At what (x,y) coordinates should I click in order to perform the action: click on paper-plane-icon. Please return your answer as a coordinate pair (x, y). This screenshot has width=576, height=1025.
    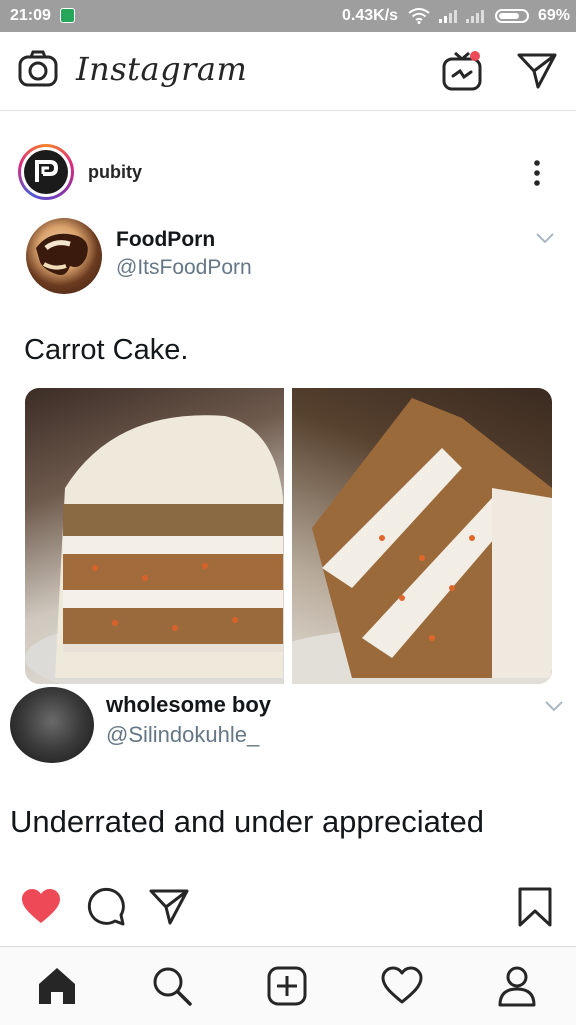
    Looking at the image, I should click on (537, 71).